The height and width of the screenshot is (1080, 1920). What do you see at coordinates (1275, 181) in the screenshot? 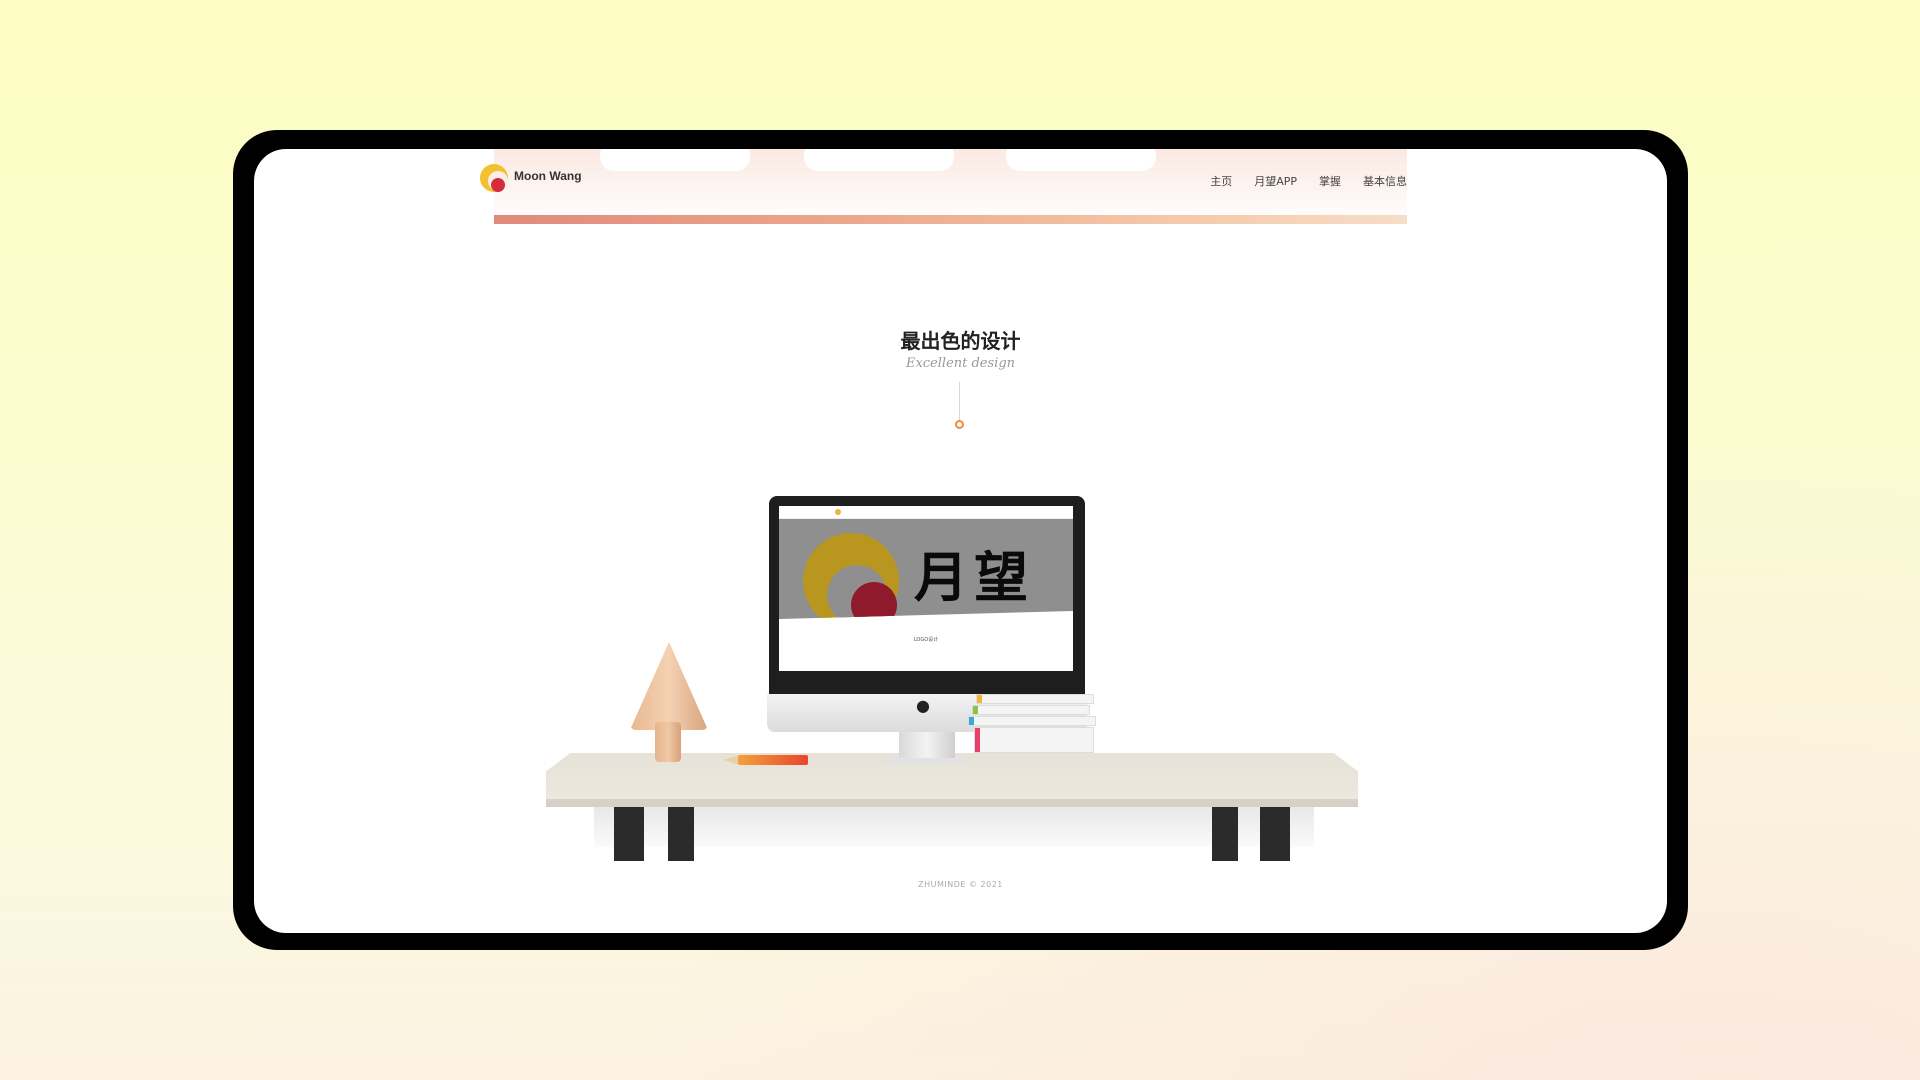
I see `nav-item-app: 月望APP` at bounding box center [1275, 181].